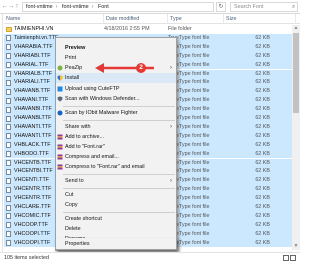 This screenshot has height=263, width=320. I want to click on menu-item-label: Print, so click(71, 58).